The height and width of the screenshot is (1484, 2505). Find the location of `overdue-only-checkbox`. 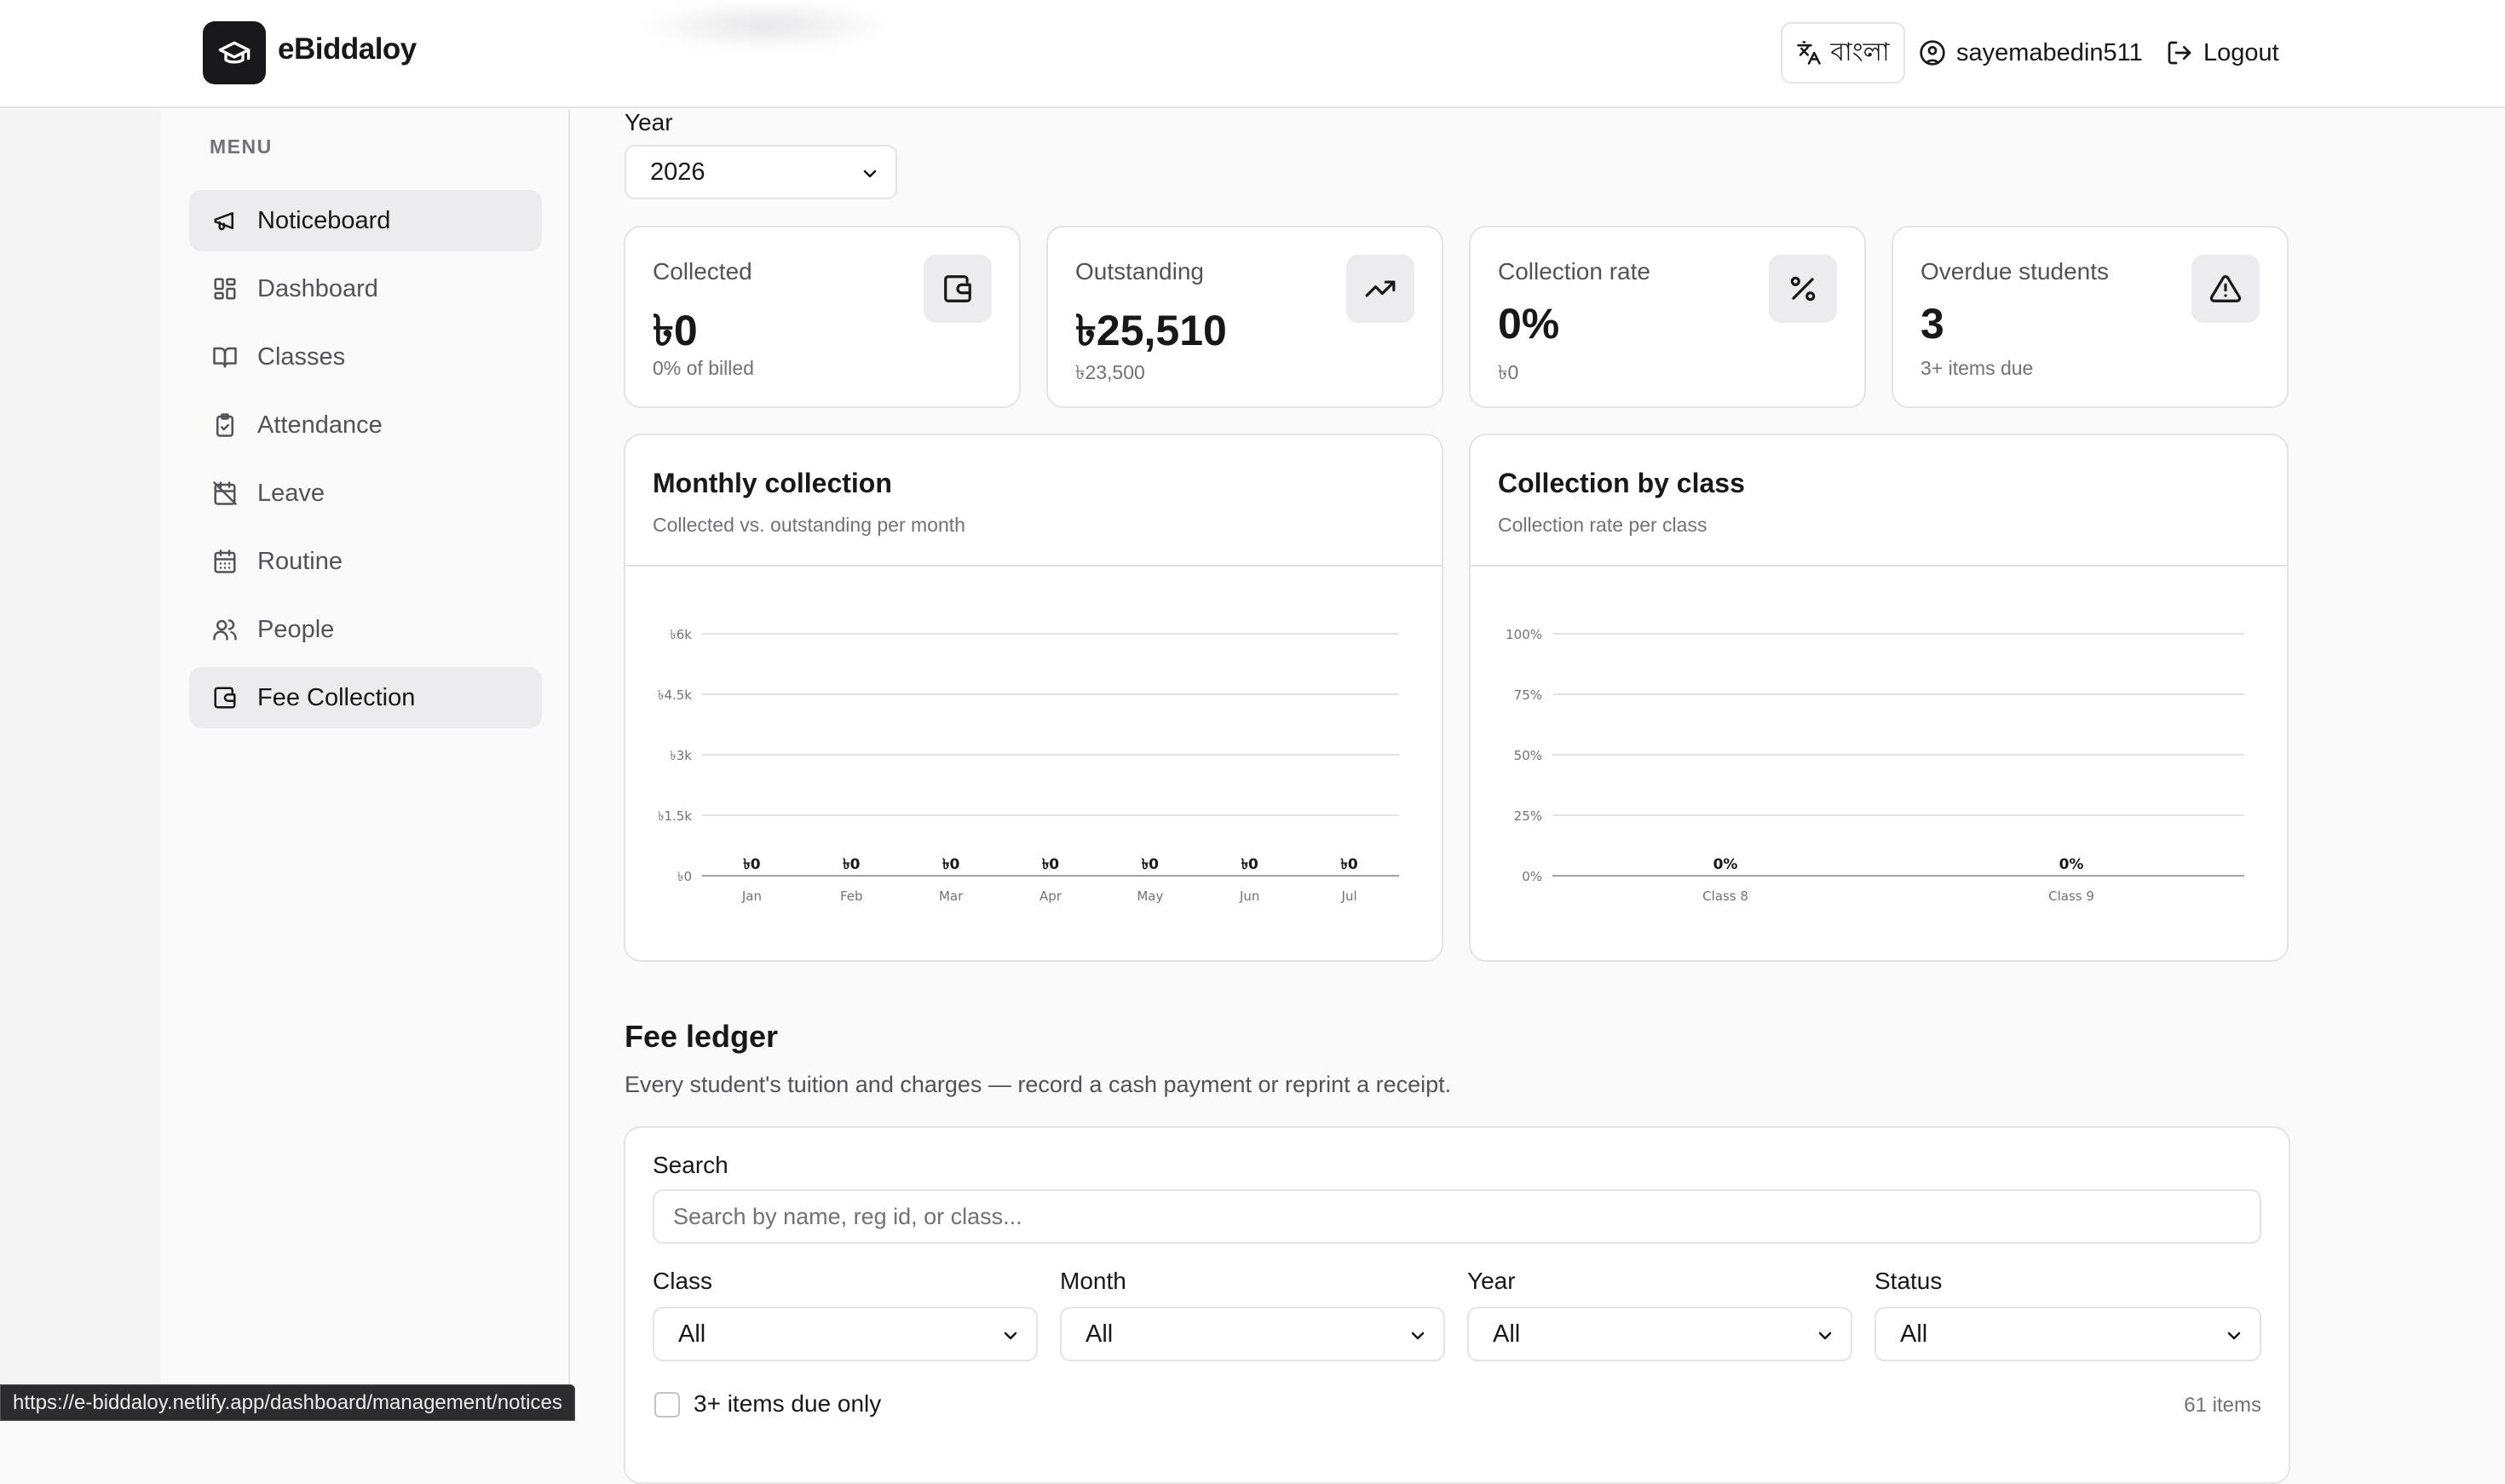

overdue-only-checkbox is located at coordinates (667, 1405).